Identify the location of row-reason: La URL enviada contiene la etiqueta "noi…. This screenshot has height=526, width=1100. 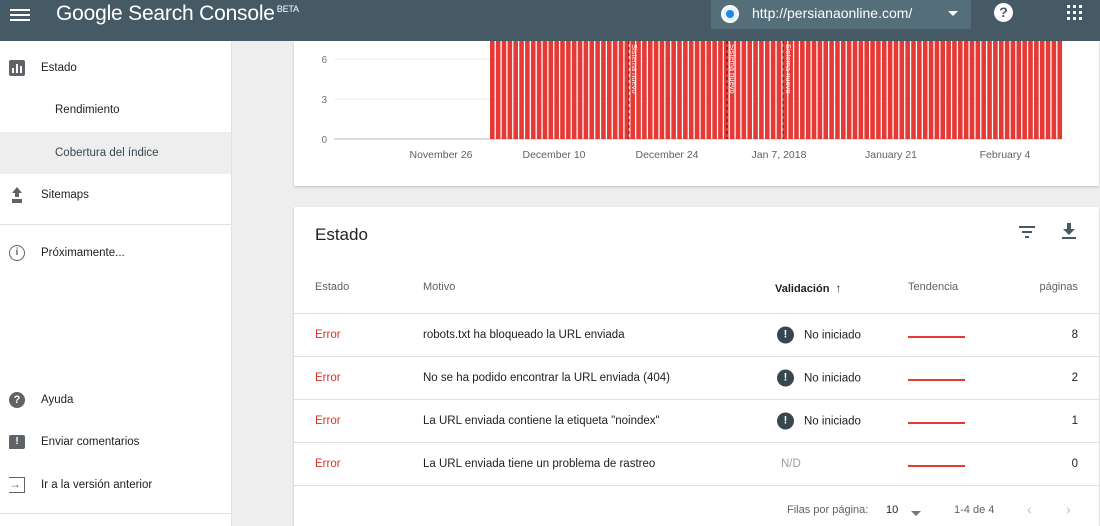
(541, 421).